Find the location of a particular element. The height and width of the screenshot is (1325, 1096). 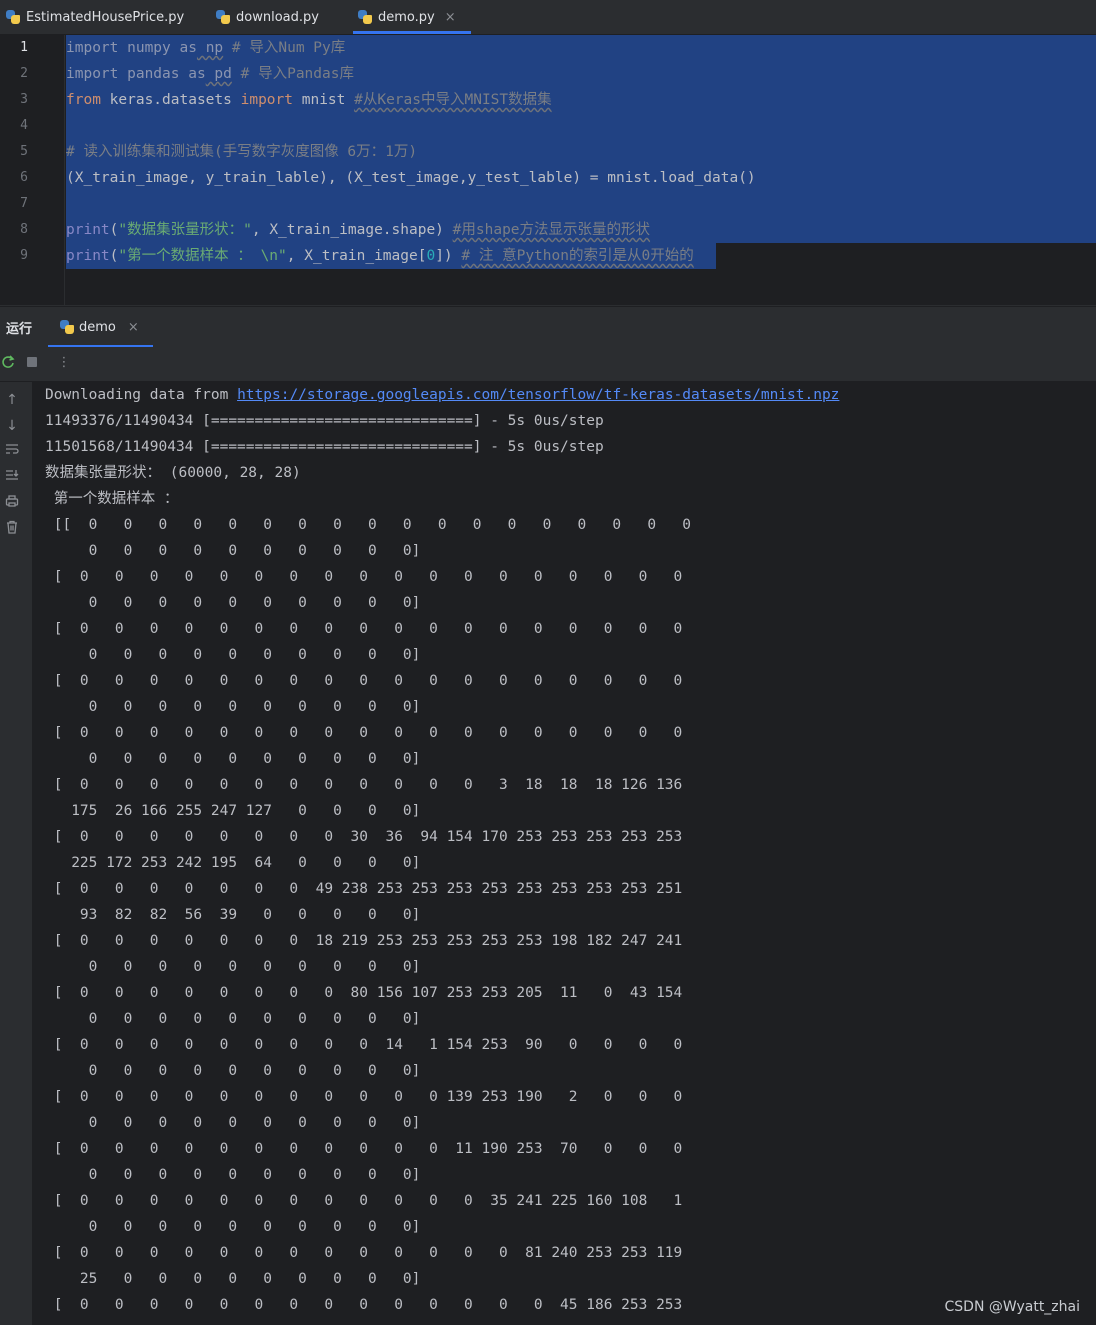

line-number: 4 is located at coordinates (24, 125).